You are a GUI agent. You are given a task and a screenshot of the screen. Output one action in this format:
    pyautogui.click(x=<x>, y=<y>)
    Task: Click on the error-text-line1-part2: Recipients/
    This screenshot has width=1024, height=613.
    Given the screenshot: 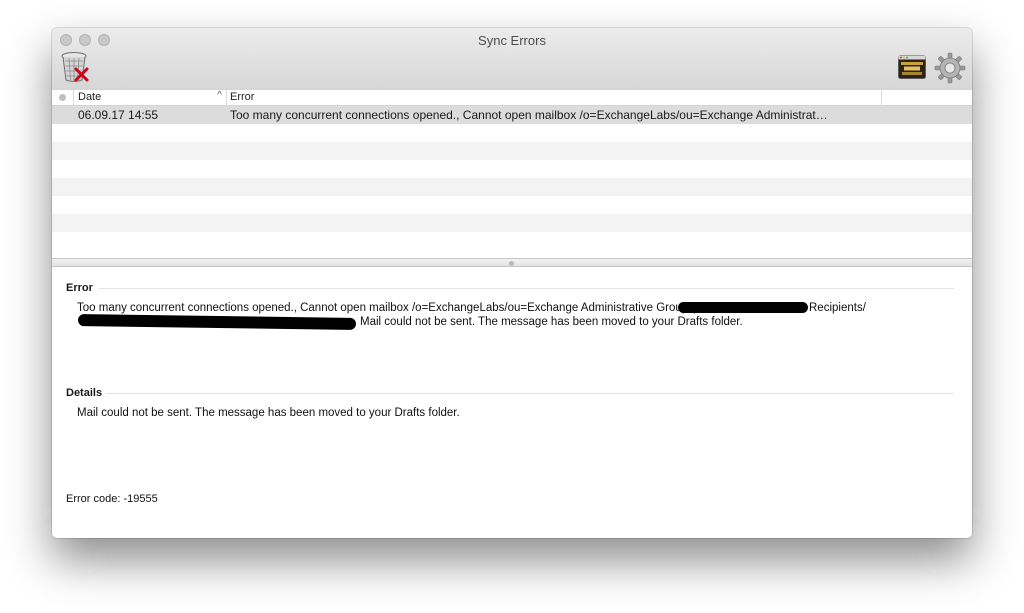 What is the action you would take?
    pyautogui.click(x=837, y=308)
    